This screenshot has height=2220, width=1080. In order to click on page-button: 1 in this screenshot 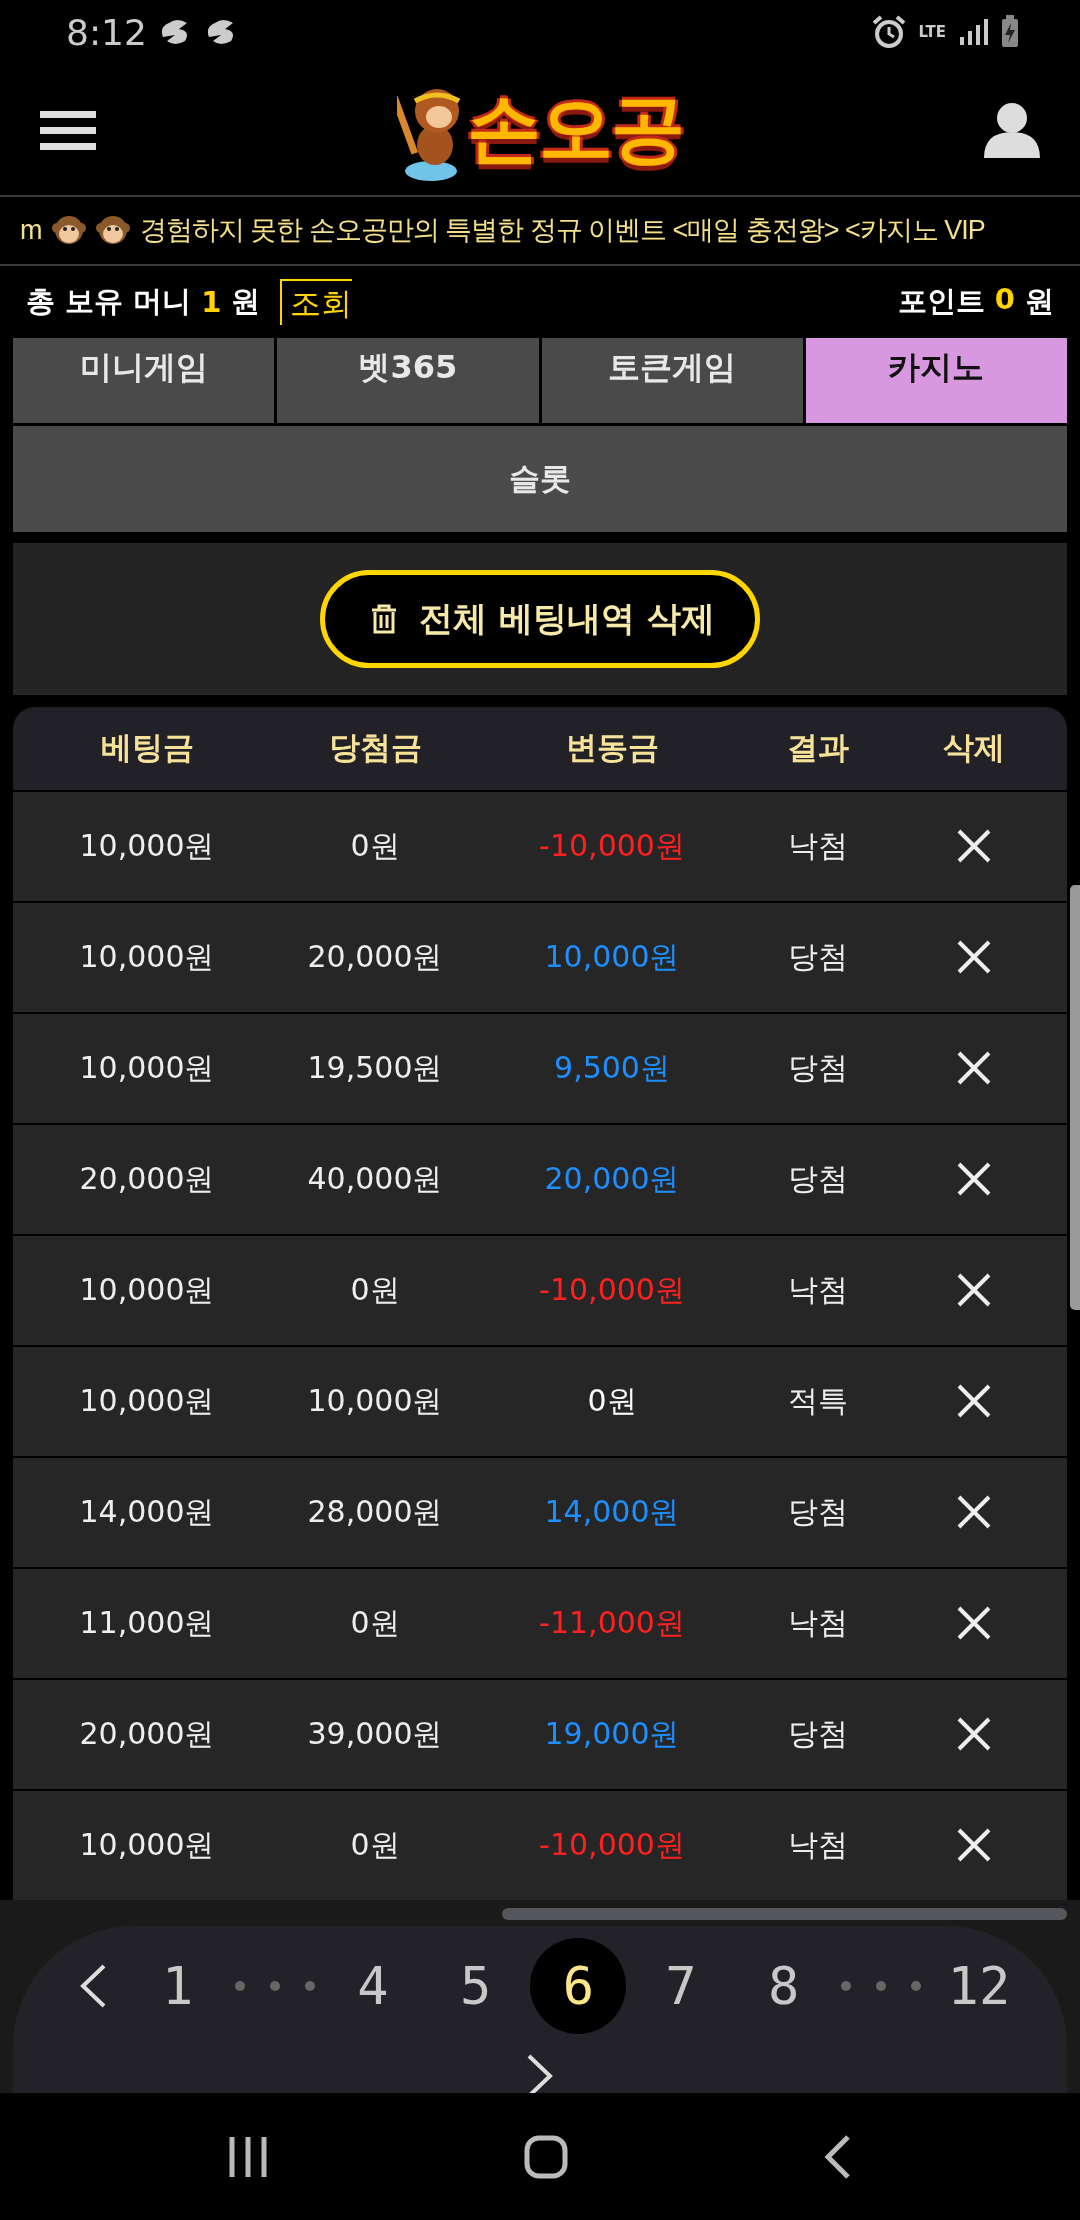, I will do `click(177, 1985)`.